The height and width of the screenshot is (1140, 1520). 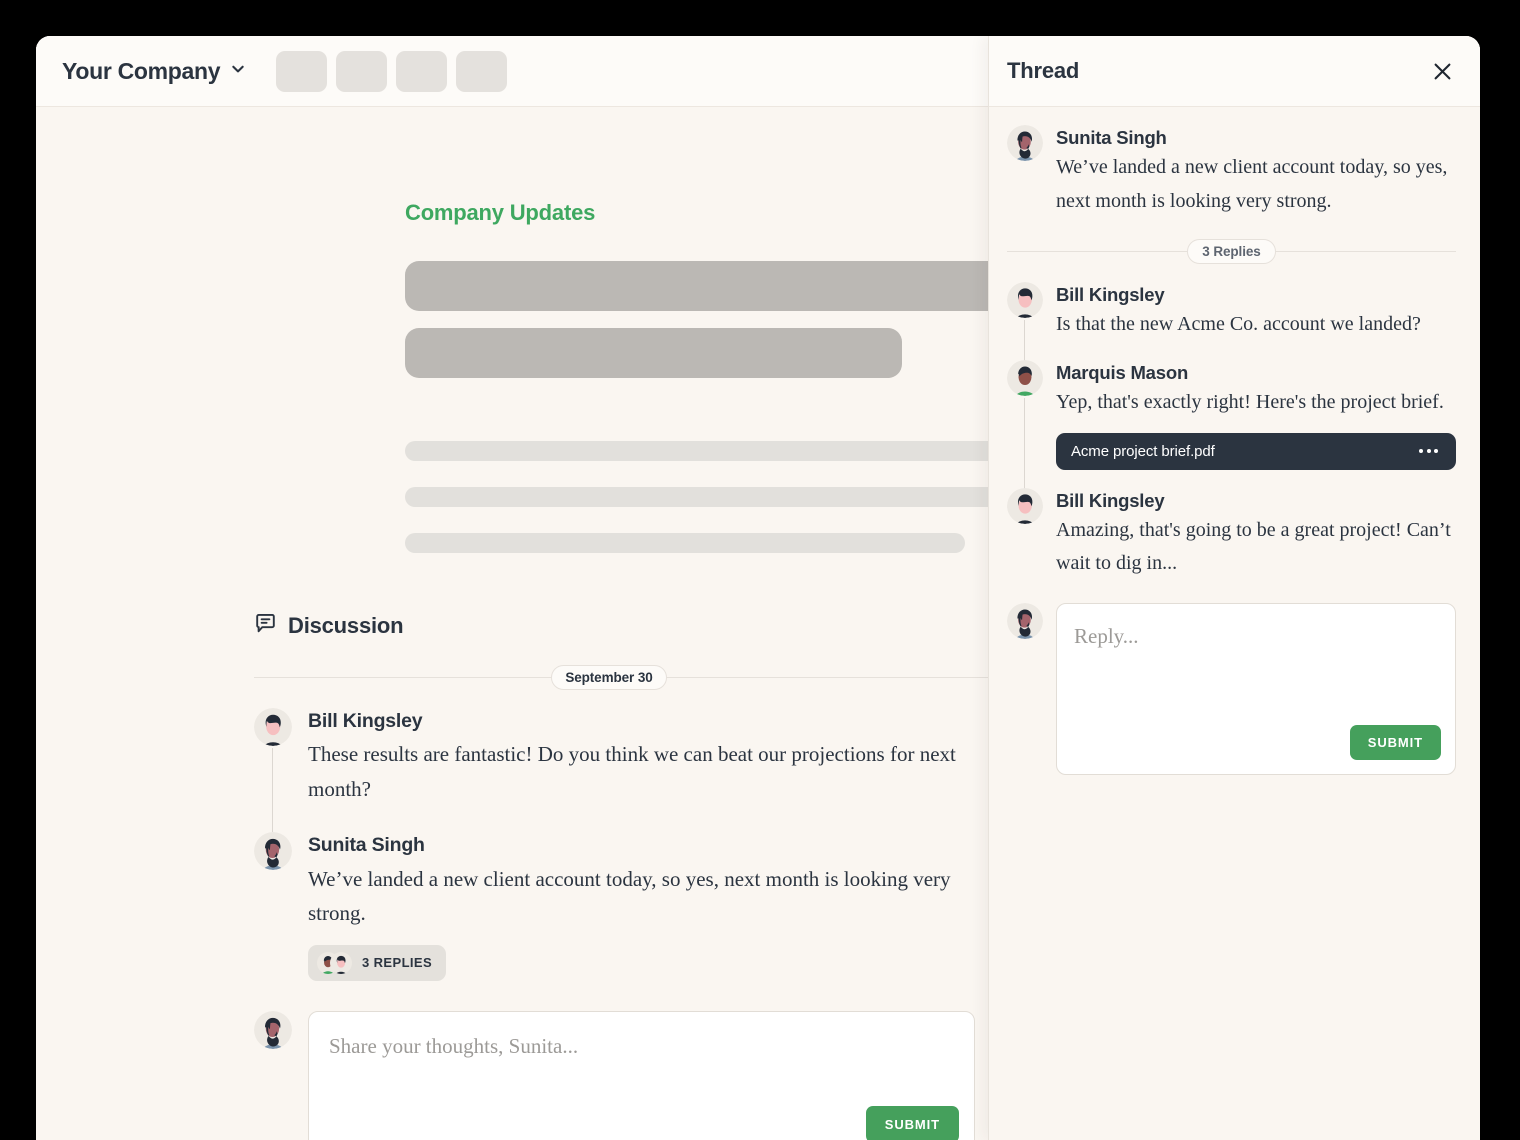 What do you see at coordinates (500, 212) in the screenshot?
I see `page-title: Company Updates` at bounding box center [500, 212].